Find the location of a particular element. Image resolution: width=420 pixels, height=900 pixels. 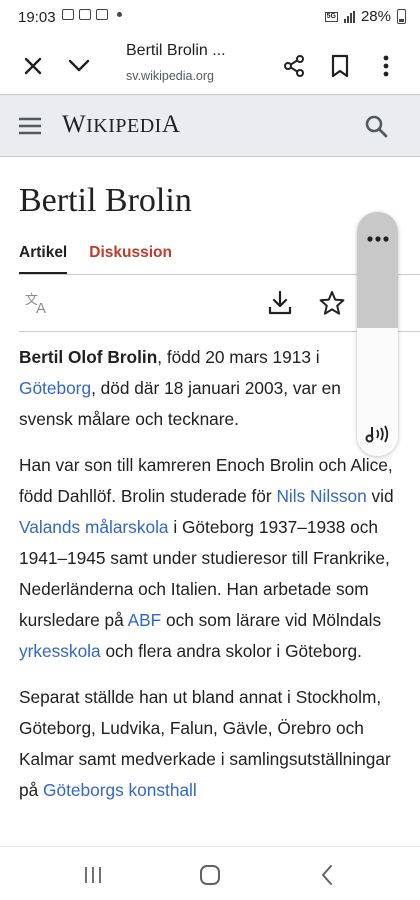

link-valands-malarskola: Valands målarskola is located at coordinates (94, 527).